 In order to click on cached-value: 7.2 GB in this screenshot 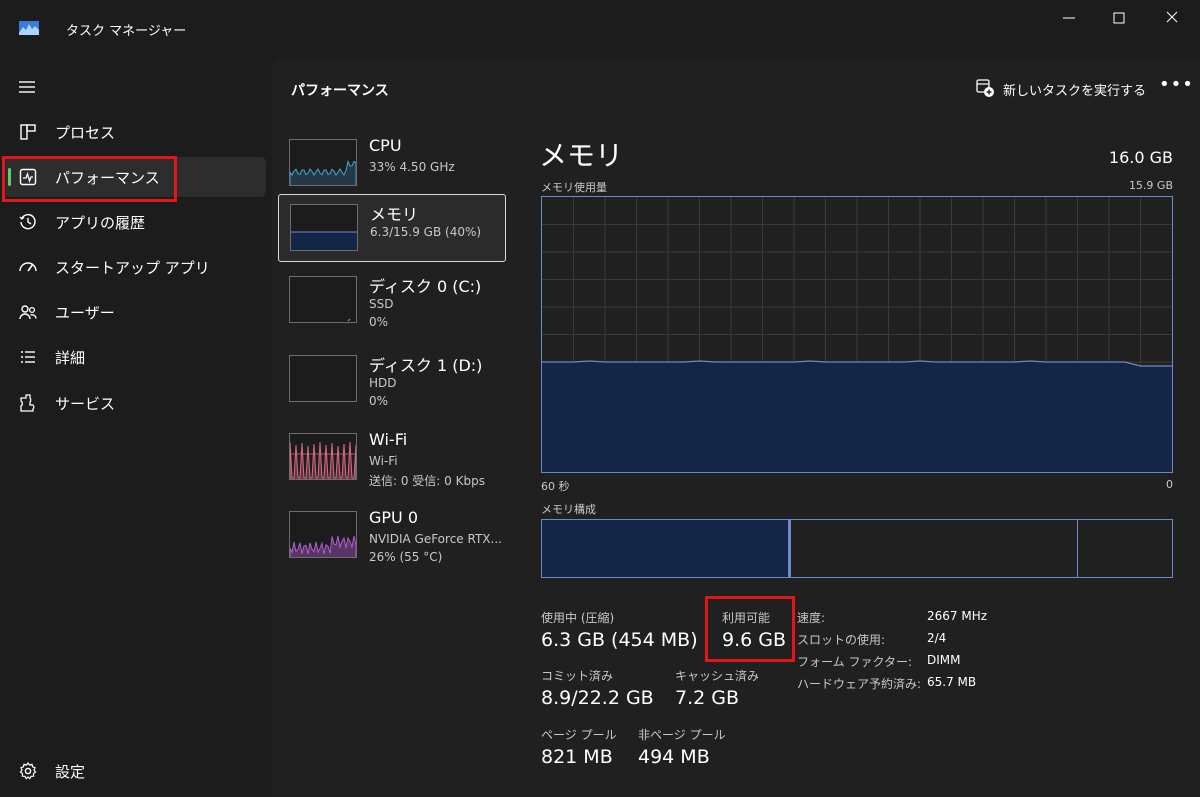, I will do `click(707, 698)`.